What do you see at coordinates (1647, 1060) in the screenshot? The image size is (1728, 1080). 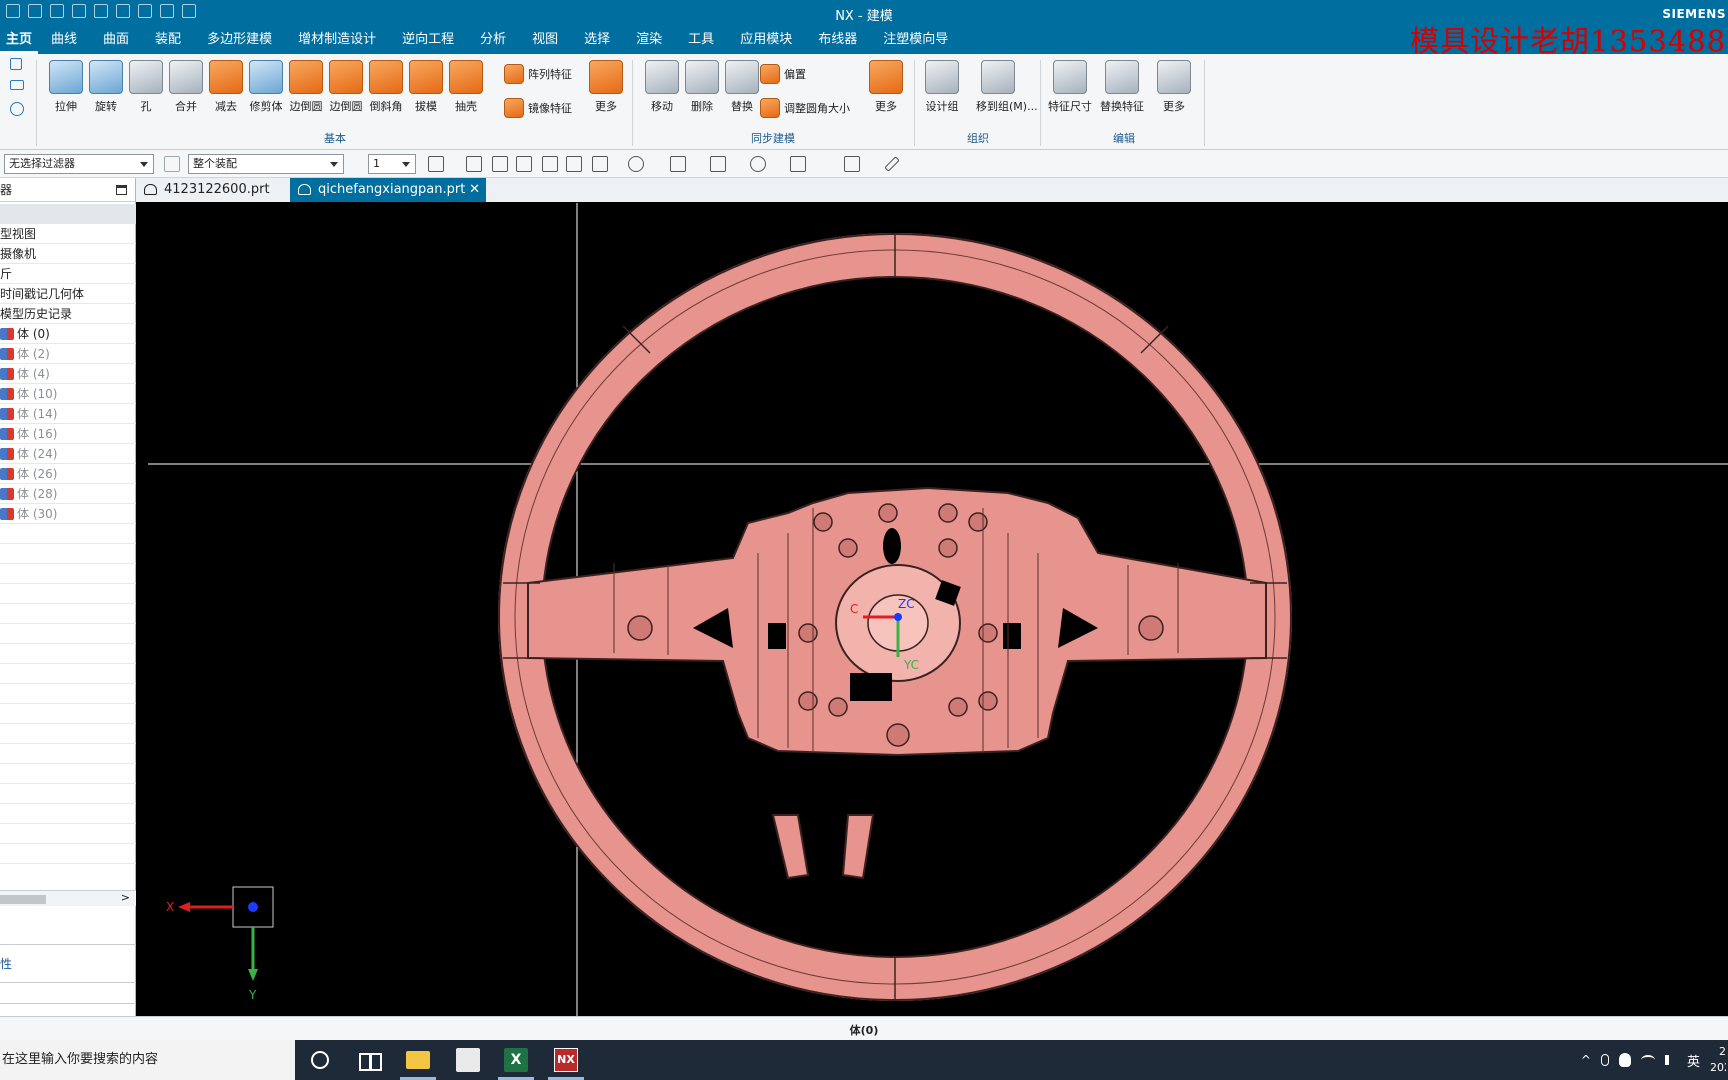 I see `network-icon` at bounding box center [1647, 1060].